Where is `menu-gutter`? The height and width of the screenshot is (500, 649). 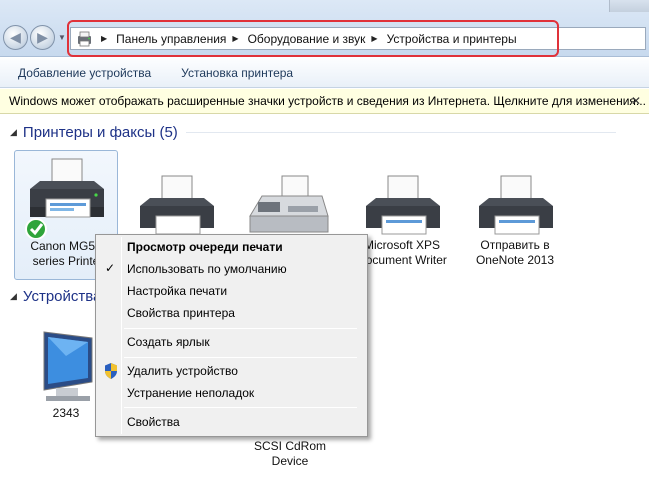 menu-gutter is located at coordinates (121, 335).